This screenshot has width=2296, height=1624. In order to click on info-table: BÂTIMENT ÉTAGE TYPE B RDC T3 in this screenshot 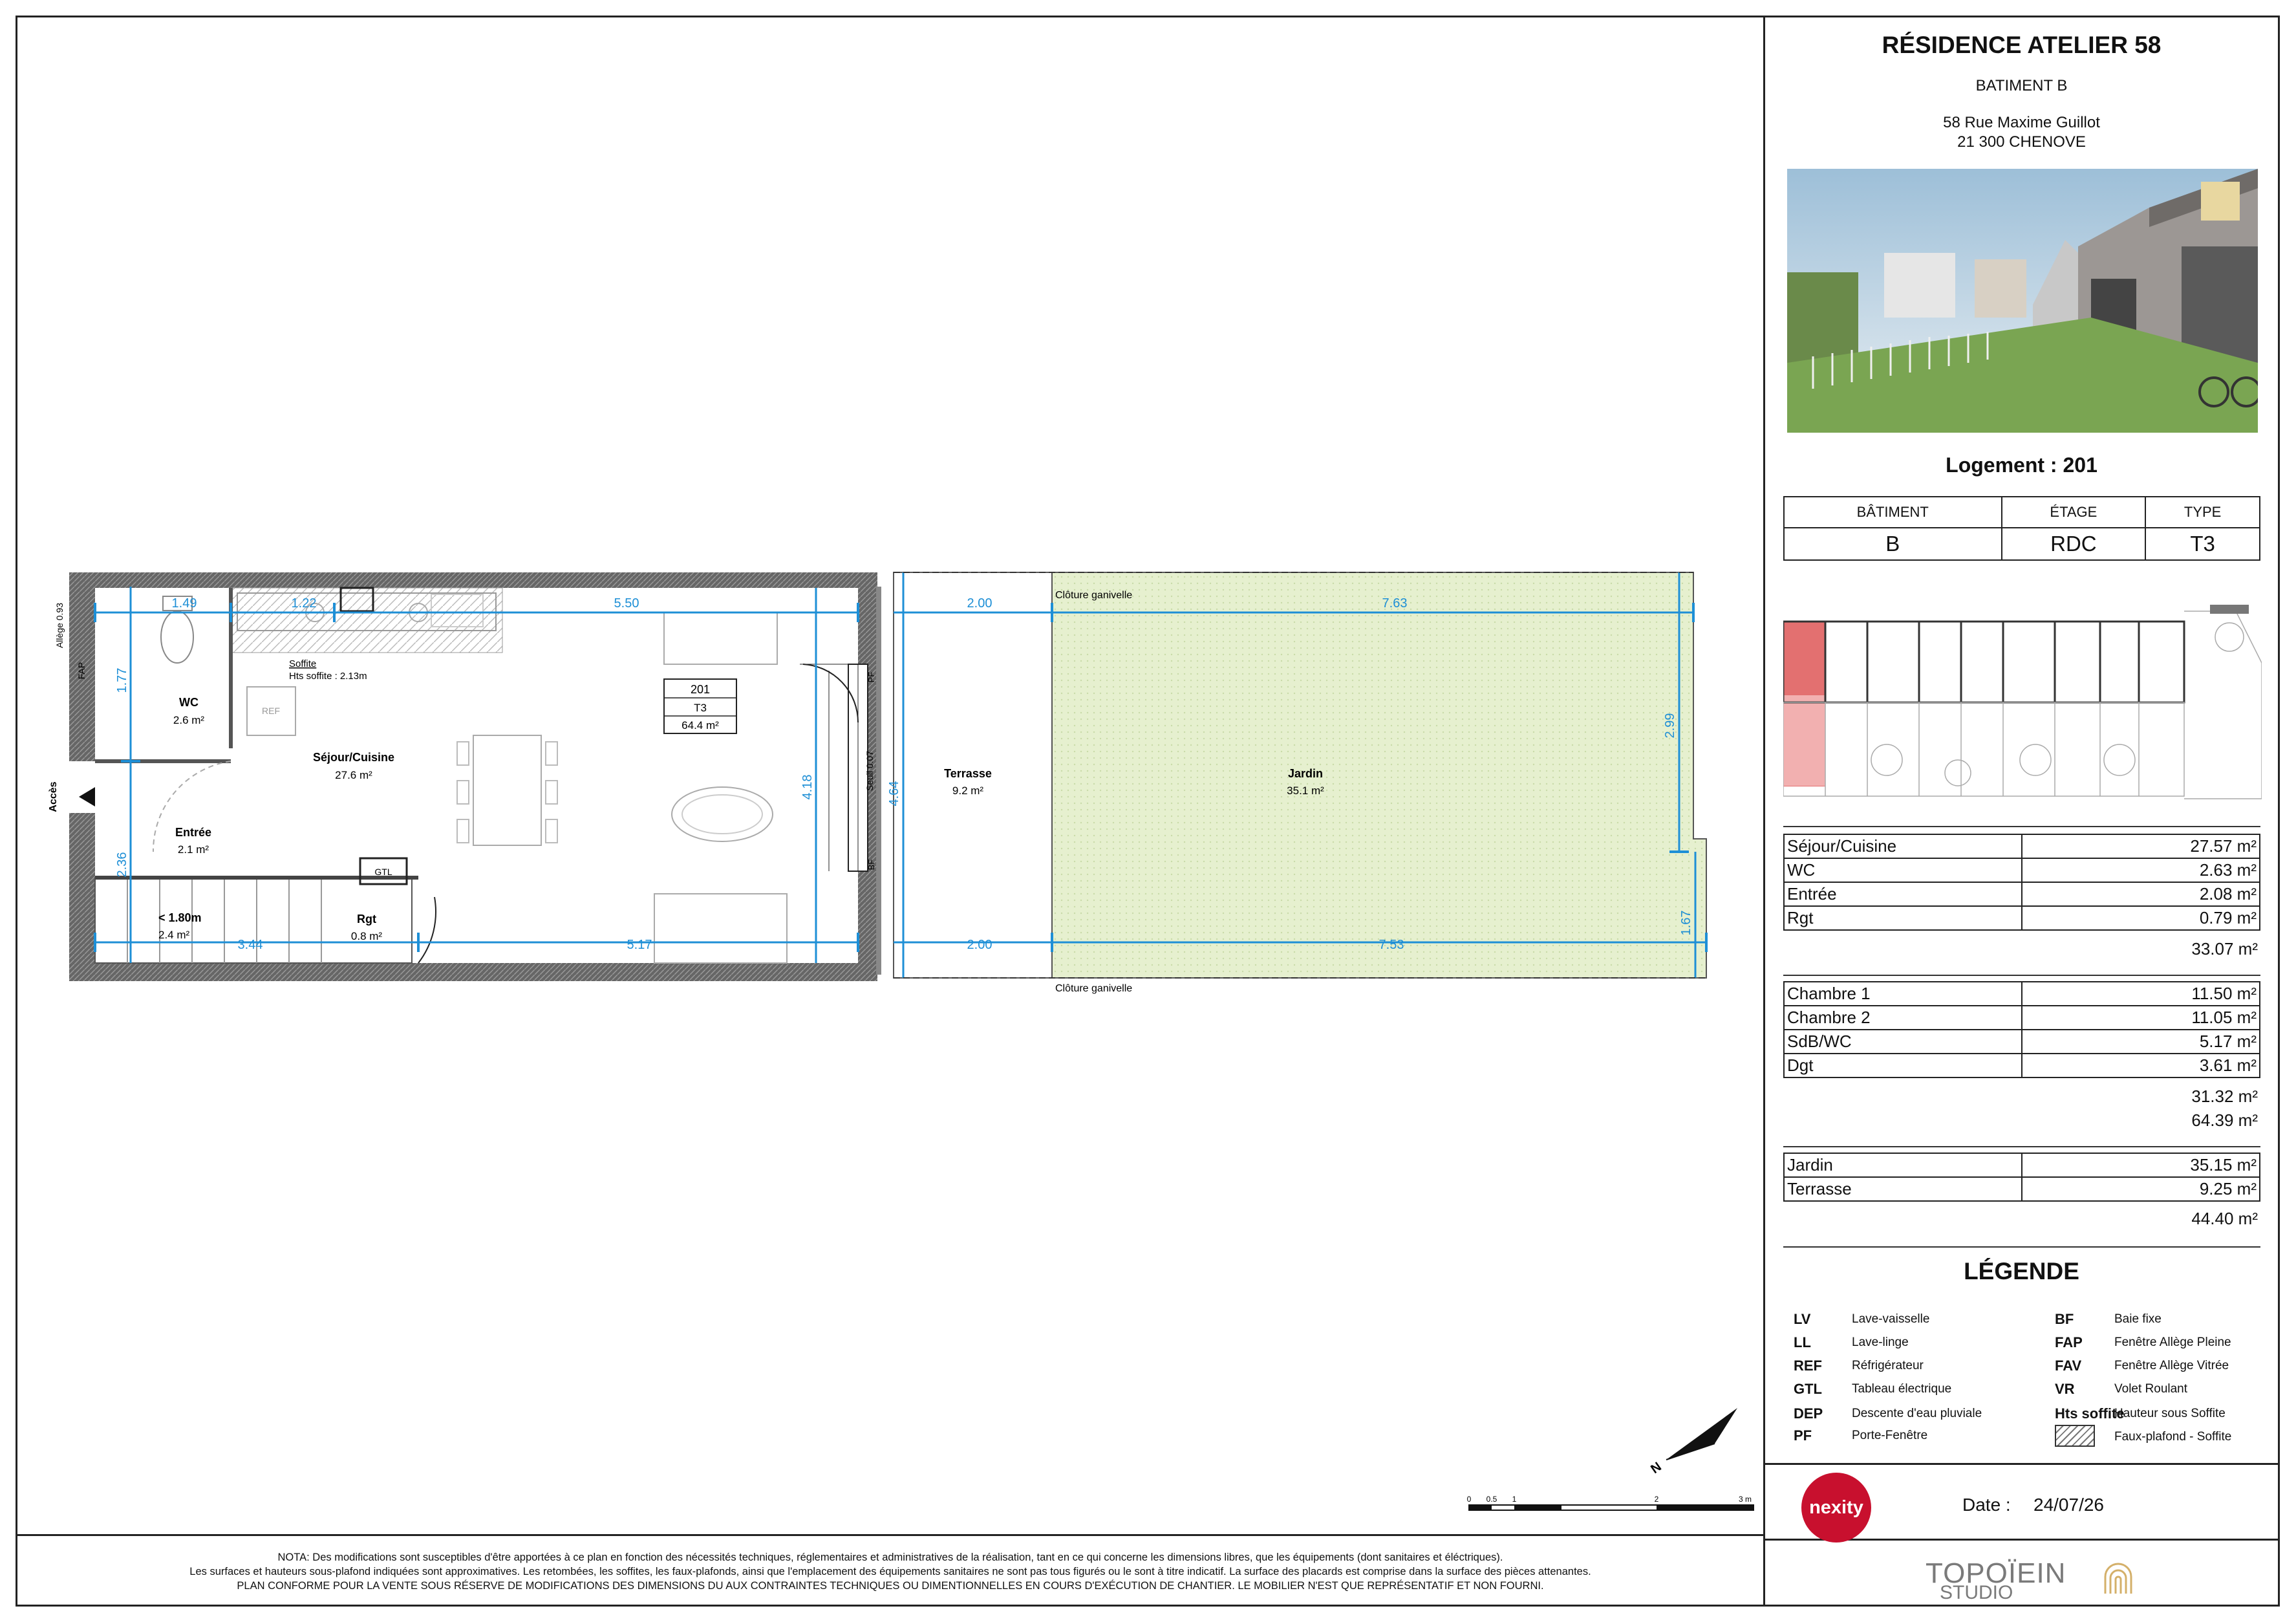, I will do `click(2022, 529)`.